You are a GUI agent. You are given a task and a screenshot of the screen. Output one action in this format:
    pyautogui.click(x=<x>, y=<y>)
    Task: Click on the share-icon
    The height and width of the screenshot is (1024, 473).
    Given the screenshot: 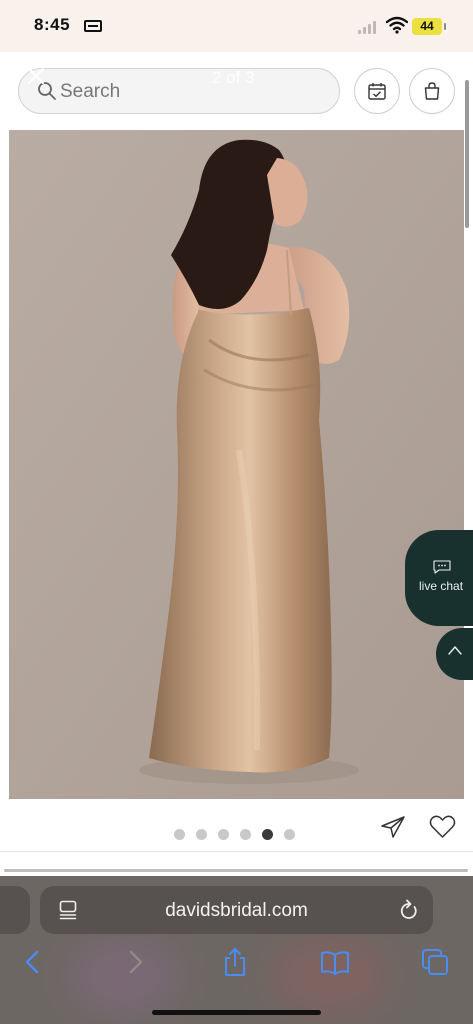 What is the action you would take?
    pyautogui.click(x=393, y=827)
    